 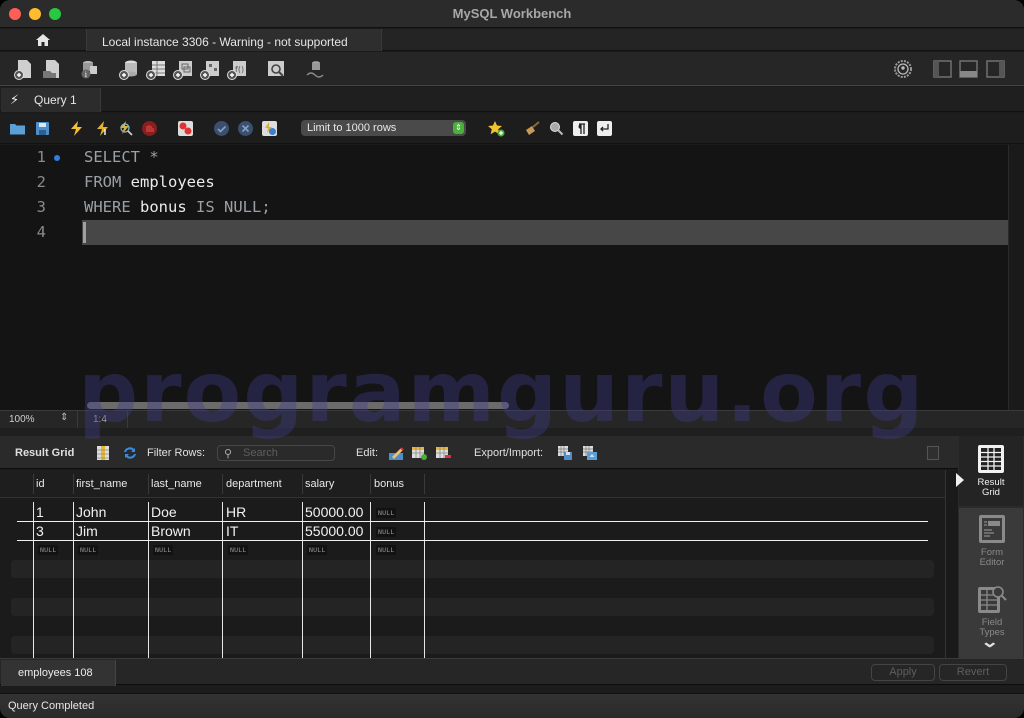 What do you see at coordinates (472, 521) in the screenshot?
I see `grid-row-line` at bounding box center [472, 521].